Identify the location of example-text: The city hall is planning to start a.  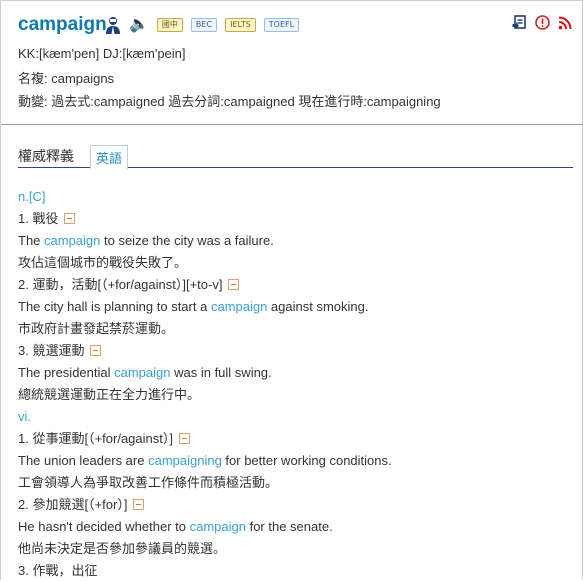
(114, 306).